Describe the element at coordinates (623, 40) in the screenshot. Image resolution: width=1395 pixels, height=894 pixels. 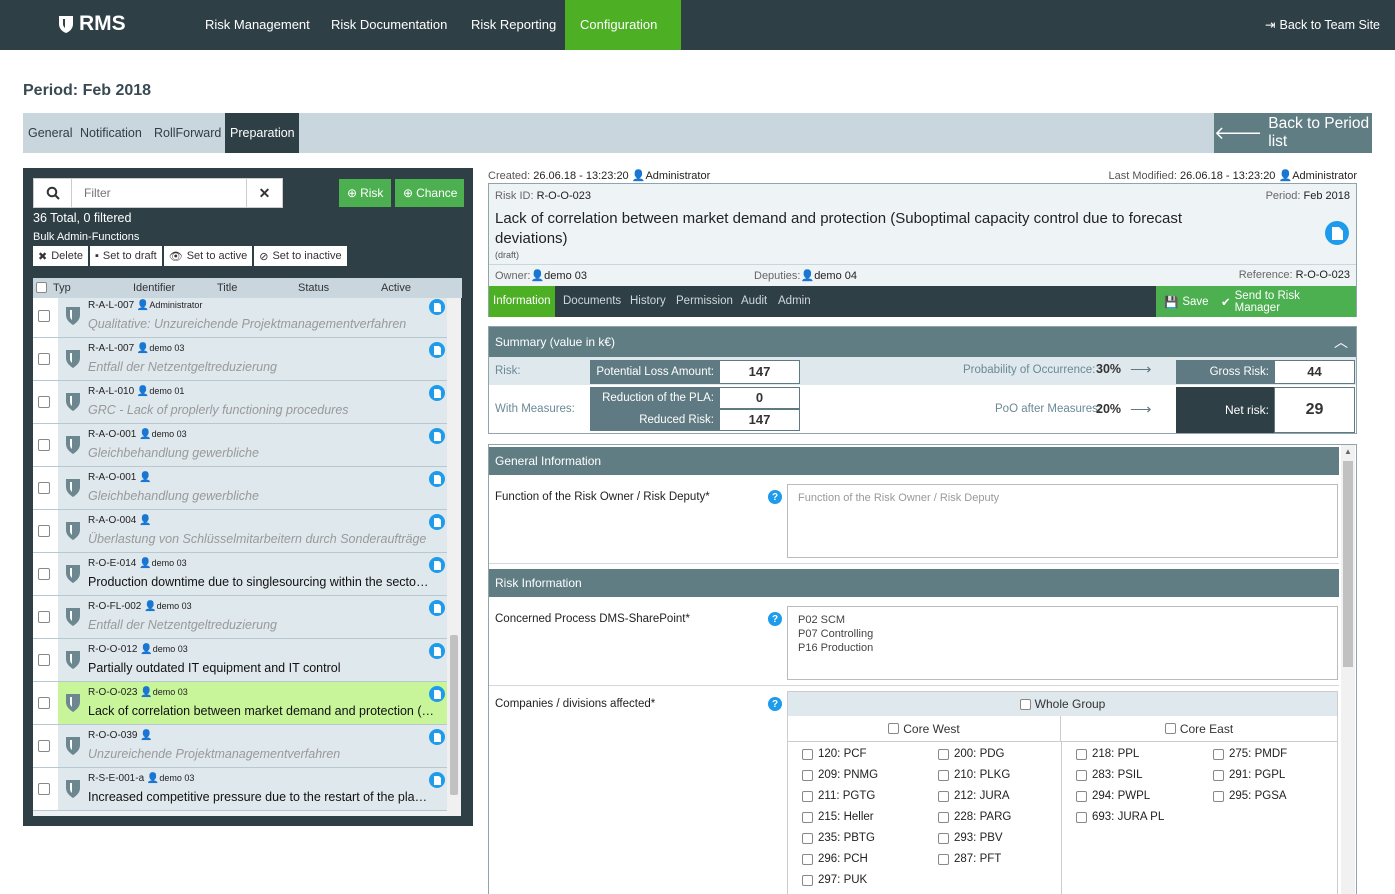
I see `nav-configuration: Configuration ▼` at that location.